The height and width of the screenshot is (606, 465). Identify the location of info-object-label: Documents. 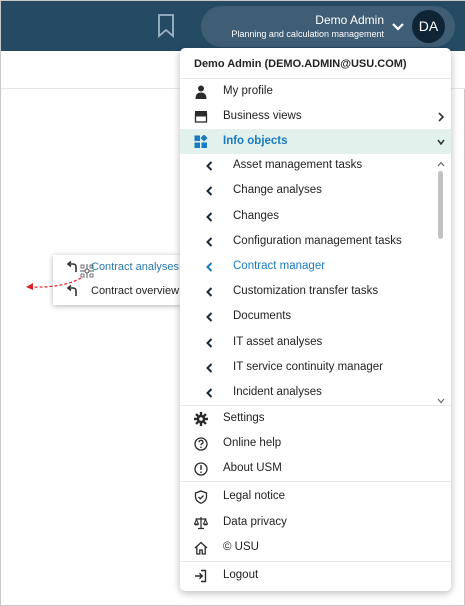
(262, 316).